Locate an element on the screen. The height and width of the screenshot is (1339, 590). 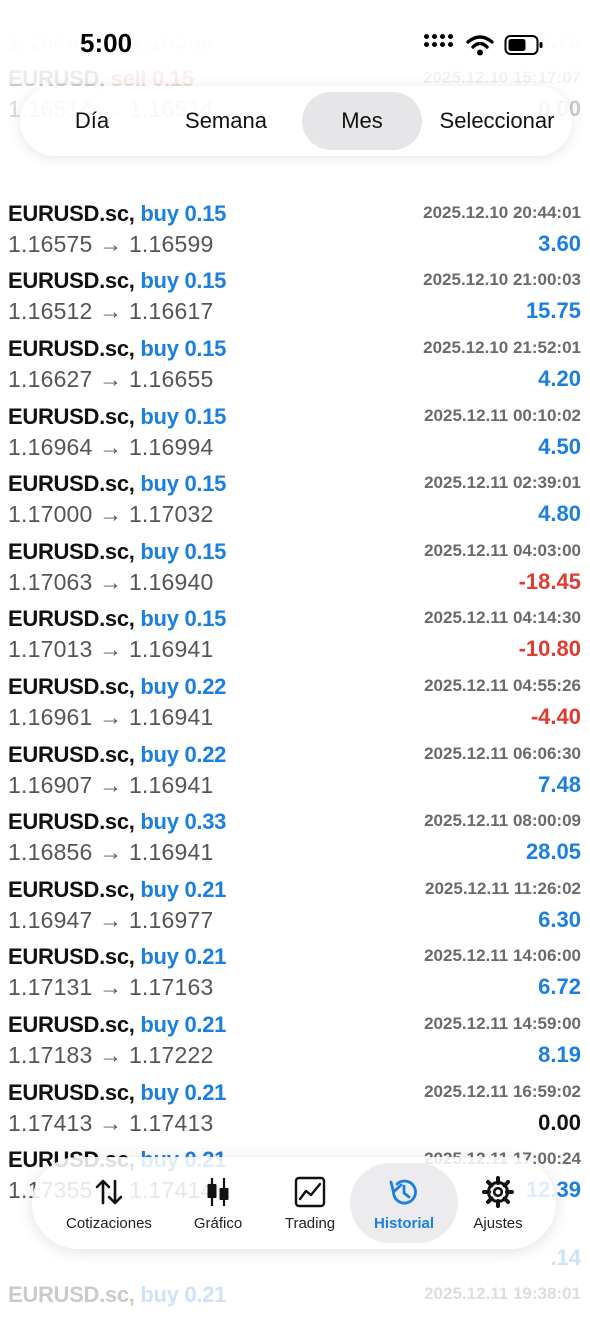
trade-close-price: 1.16994 is located at coordinates (171, 446).